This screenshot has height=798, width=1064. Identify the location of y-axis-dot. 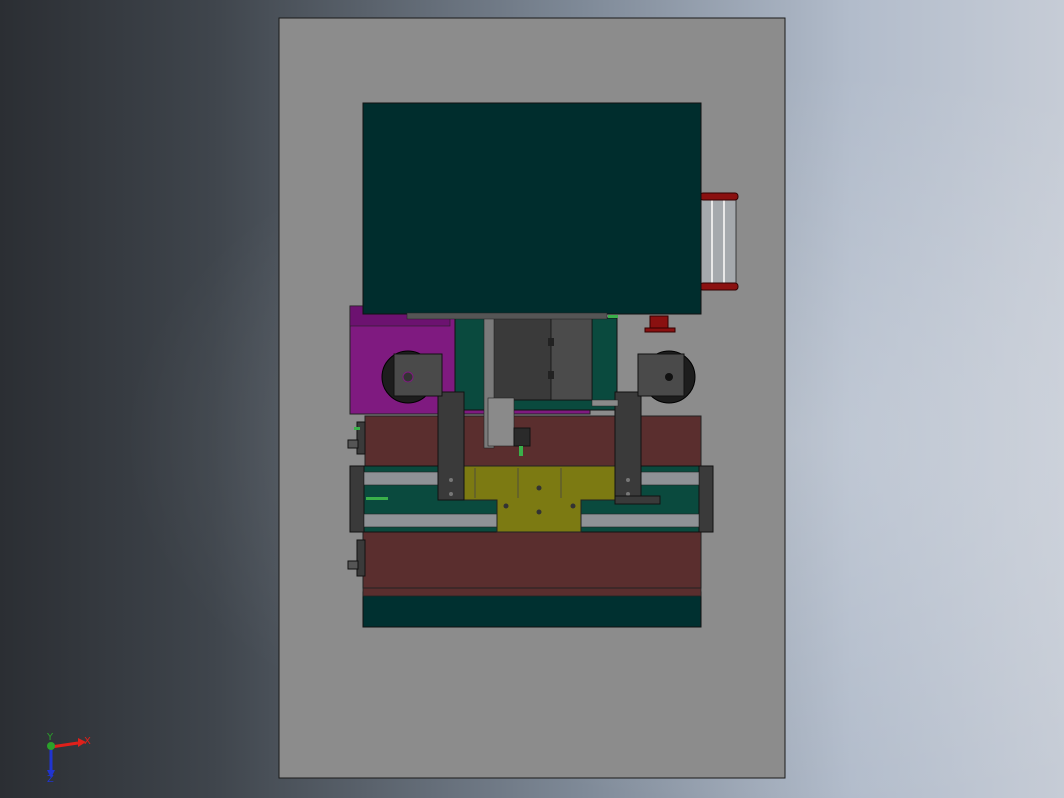
(51, 746).